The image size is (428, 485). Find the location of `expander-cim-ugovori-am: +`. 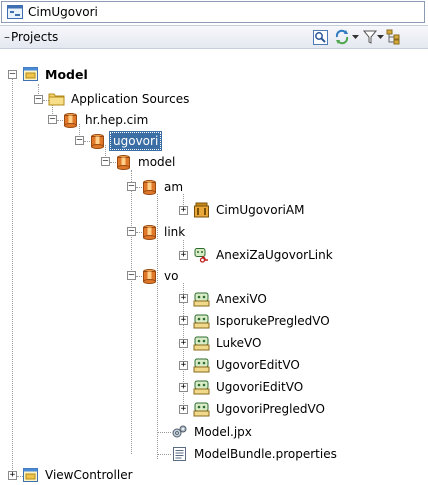

expander-cim-ugovori-am: + is located at coordinates (183, 210).